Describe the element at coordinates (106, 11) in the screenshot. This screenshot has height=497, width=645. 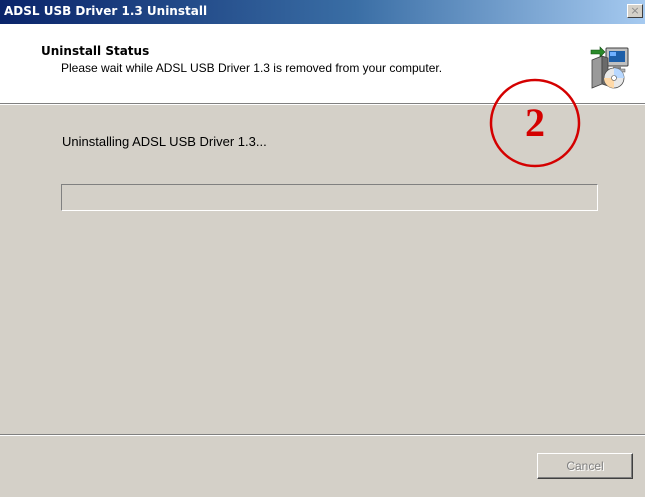
I see `window-title: ADSL USB Driver 1.3 Uninstall` at that location.